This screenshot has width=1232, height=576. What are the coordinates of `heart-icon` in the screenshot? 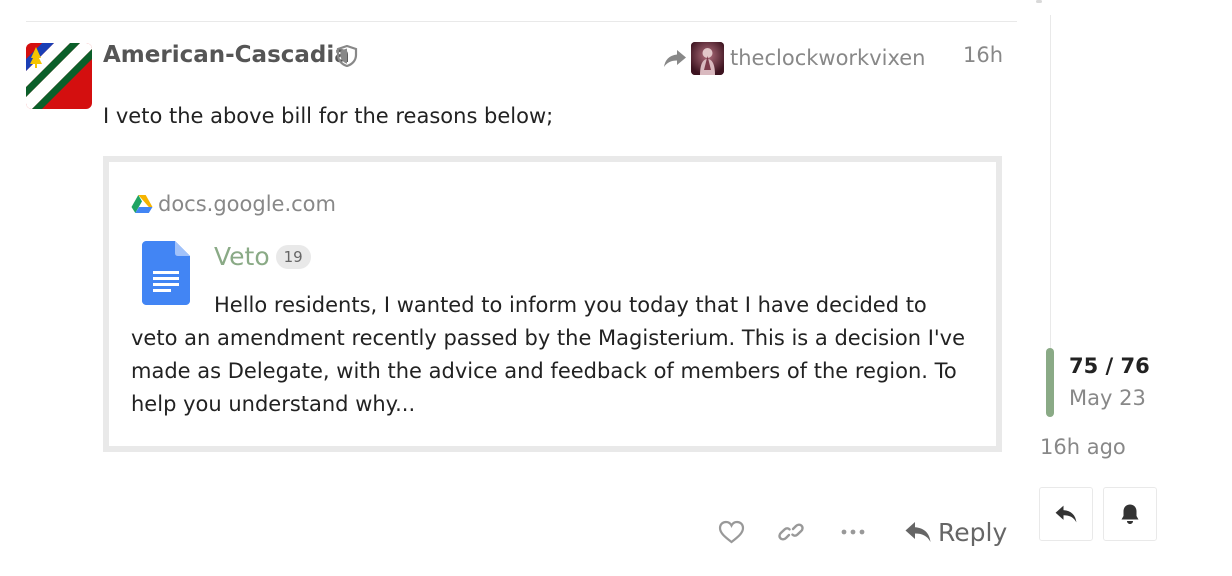 It's located at (731, 532).